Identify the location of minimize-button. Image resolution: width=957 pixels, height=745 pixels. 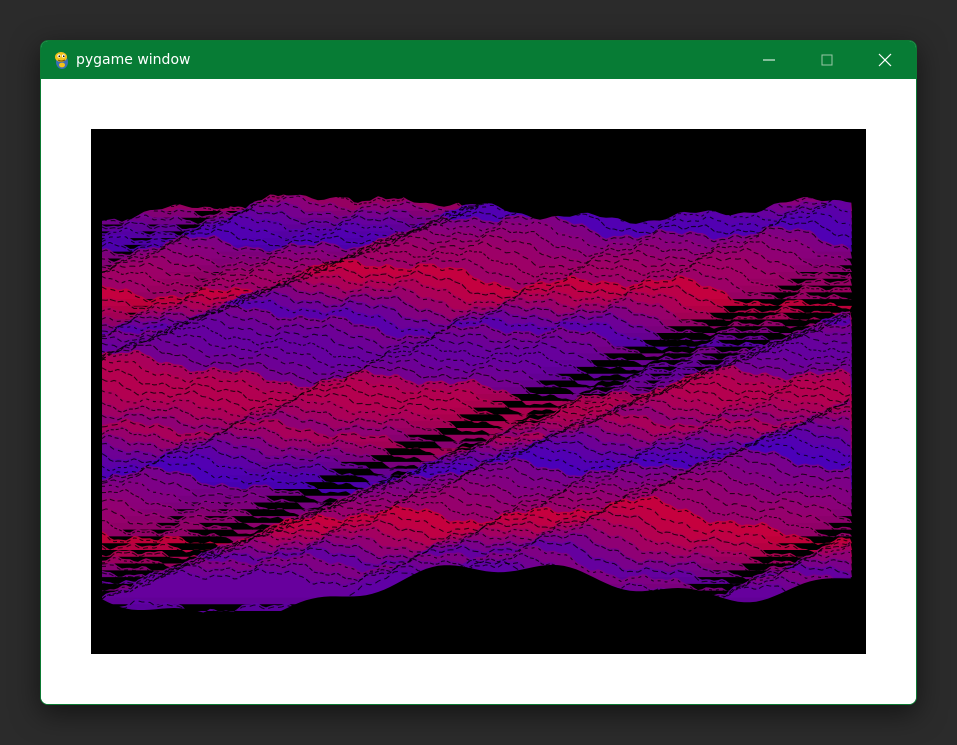
(769, 60).